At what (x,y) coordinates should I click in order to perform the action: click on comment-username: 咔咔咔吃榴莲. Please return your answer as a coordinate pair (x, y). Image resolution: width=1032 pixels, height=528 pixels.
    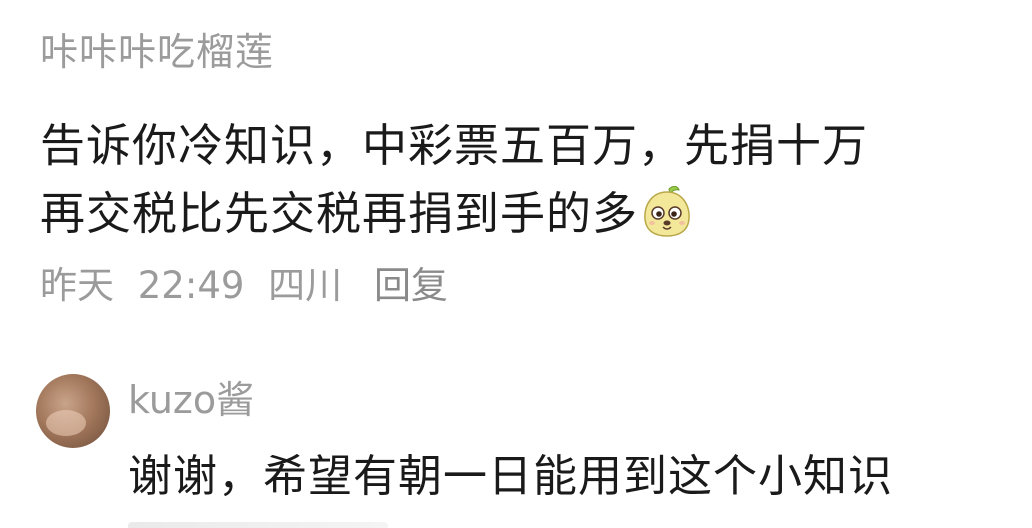
    Looking at the image, I should click on (520, 52).